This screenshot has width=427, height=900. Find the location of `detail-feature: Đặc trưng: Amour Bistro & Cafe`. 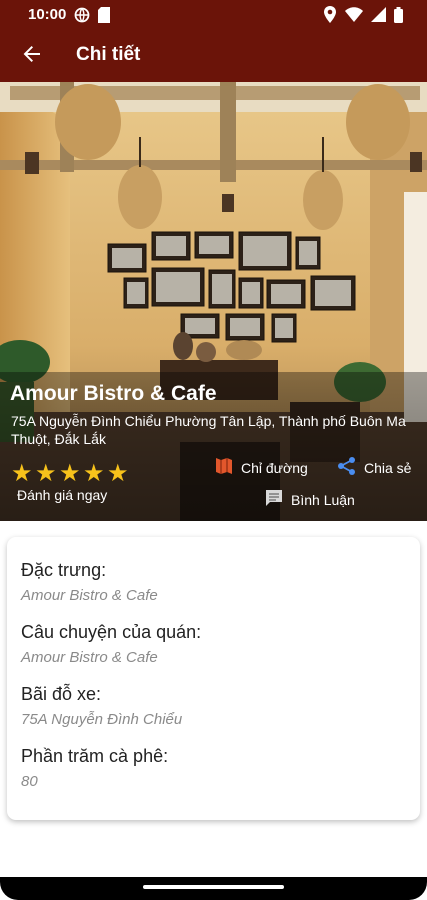

detail-feature: Đặc trưng: Amour Bistro & Cafe is located at coordinates (89, 582).